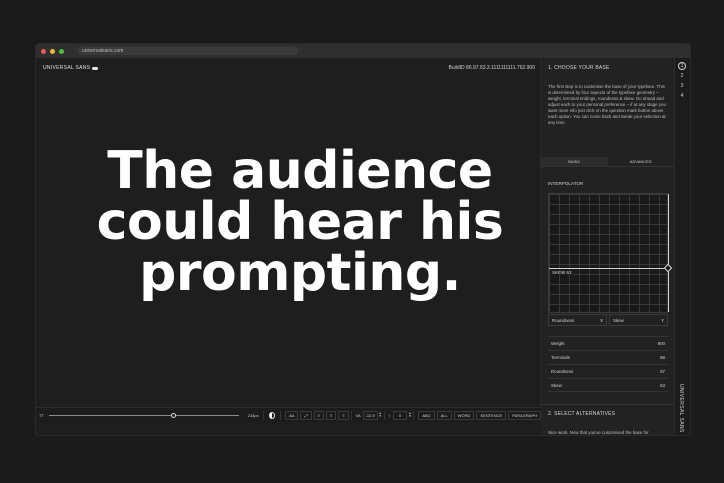 The image size is (724, 483). I want to click on invert-colors-icon, so click(272, 415).